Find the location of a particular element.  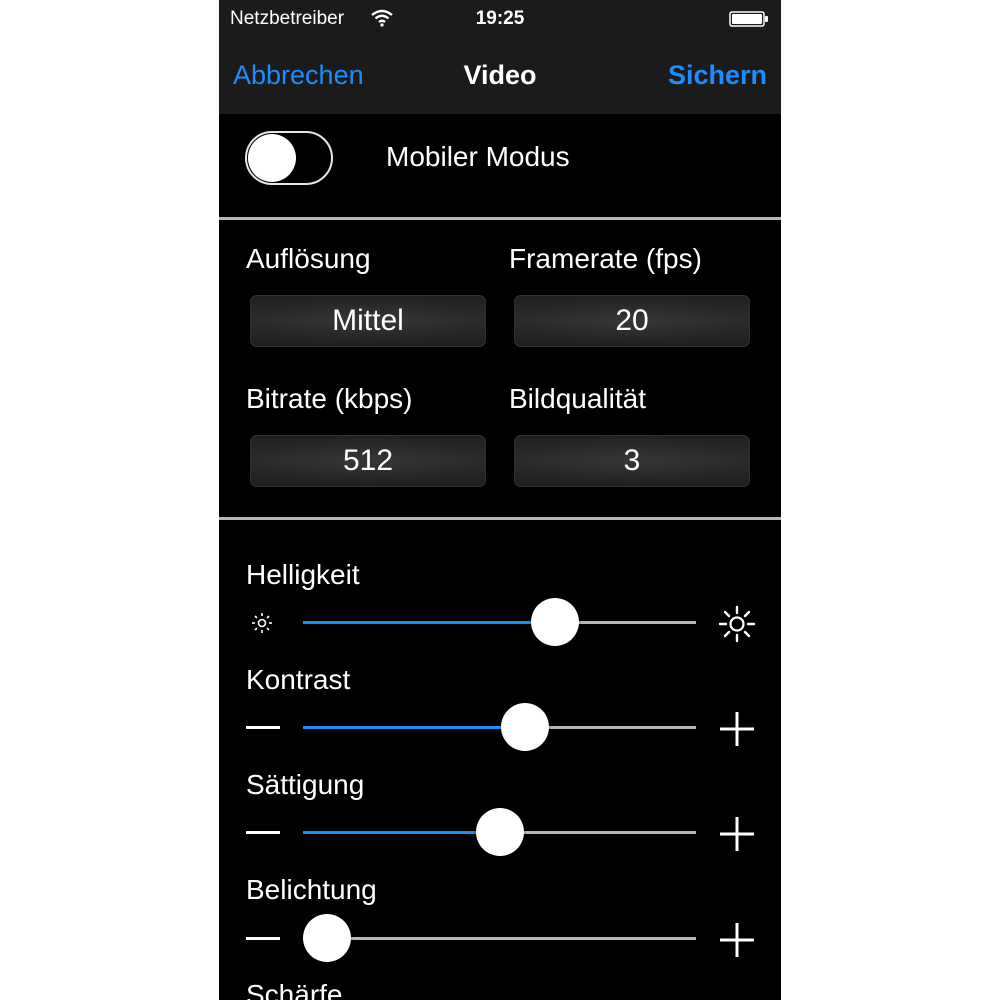

mobile-mode-toggle is located at coordinates (289, 158).